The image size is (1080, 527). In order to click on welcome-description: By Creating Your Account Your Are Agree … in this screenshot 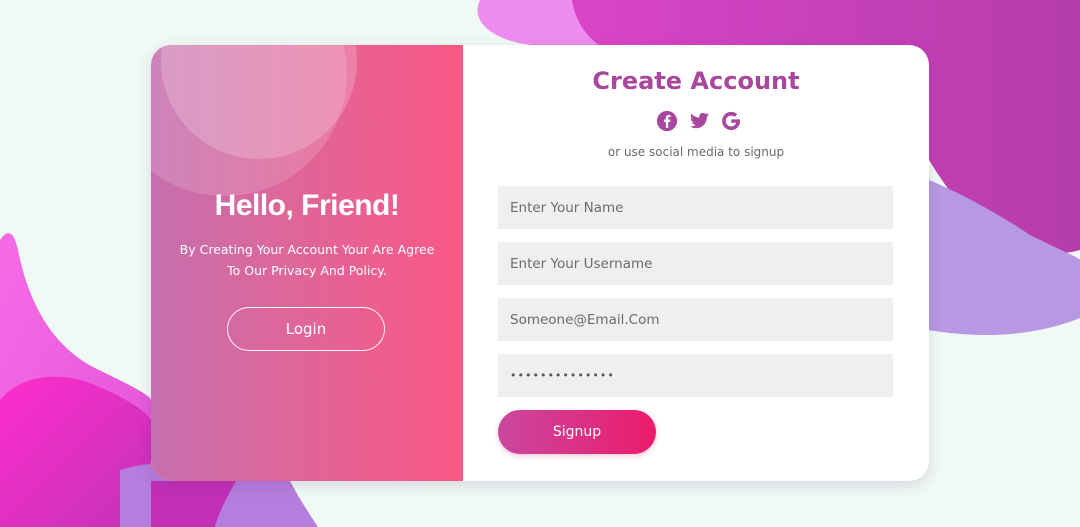, I will do `click(307, 260)`.